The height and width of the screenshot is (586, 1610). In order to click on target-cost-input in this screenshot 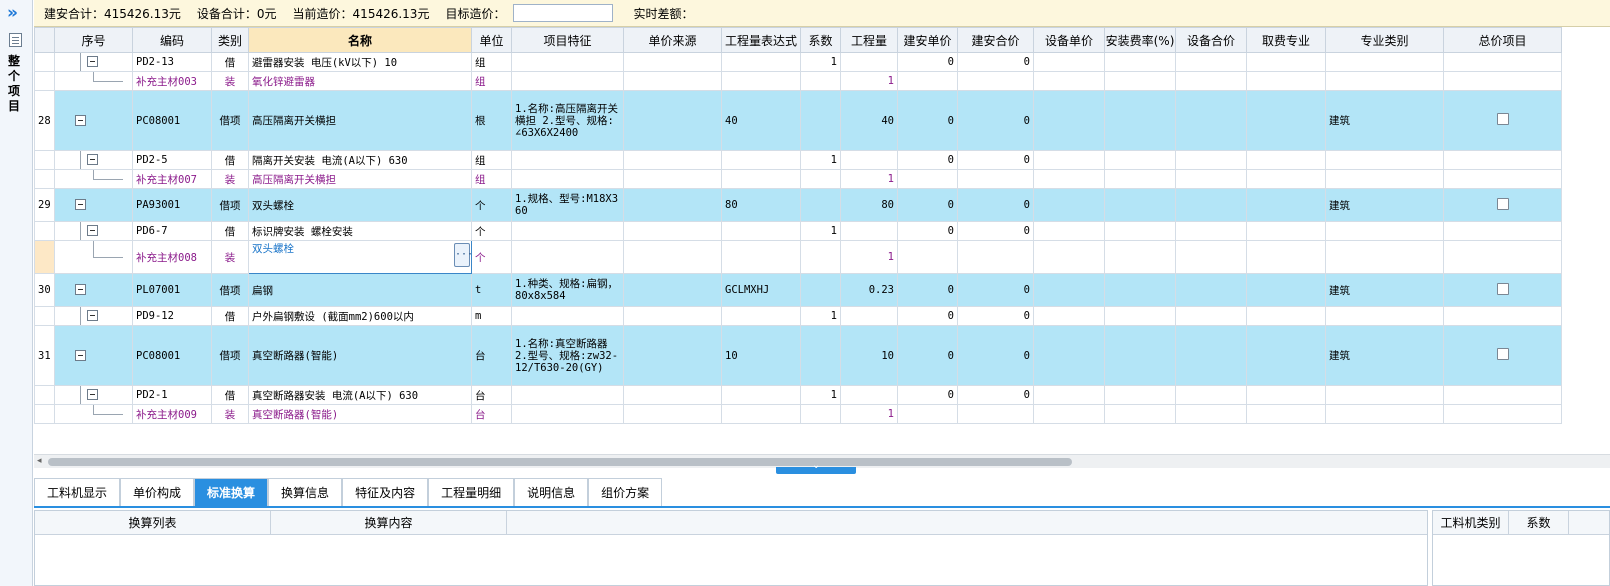, I will do `click(563, 13)`.